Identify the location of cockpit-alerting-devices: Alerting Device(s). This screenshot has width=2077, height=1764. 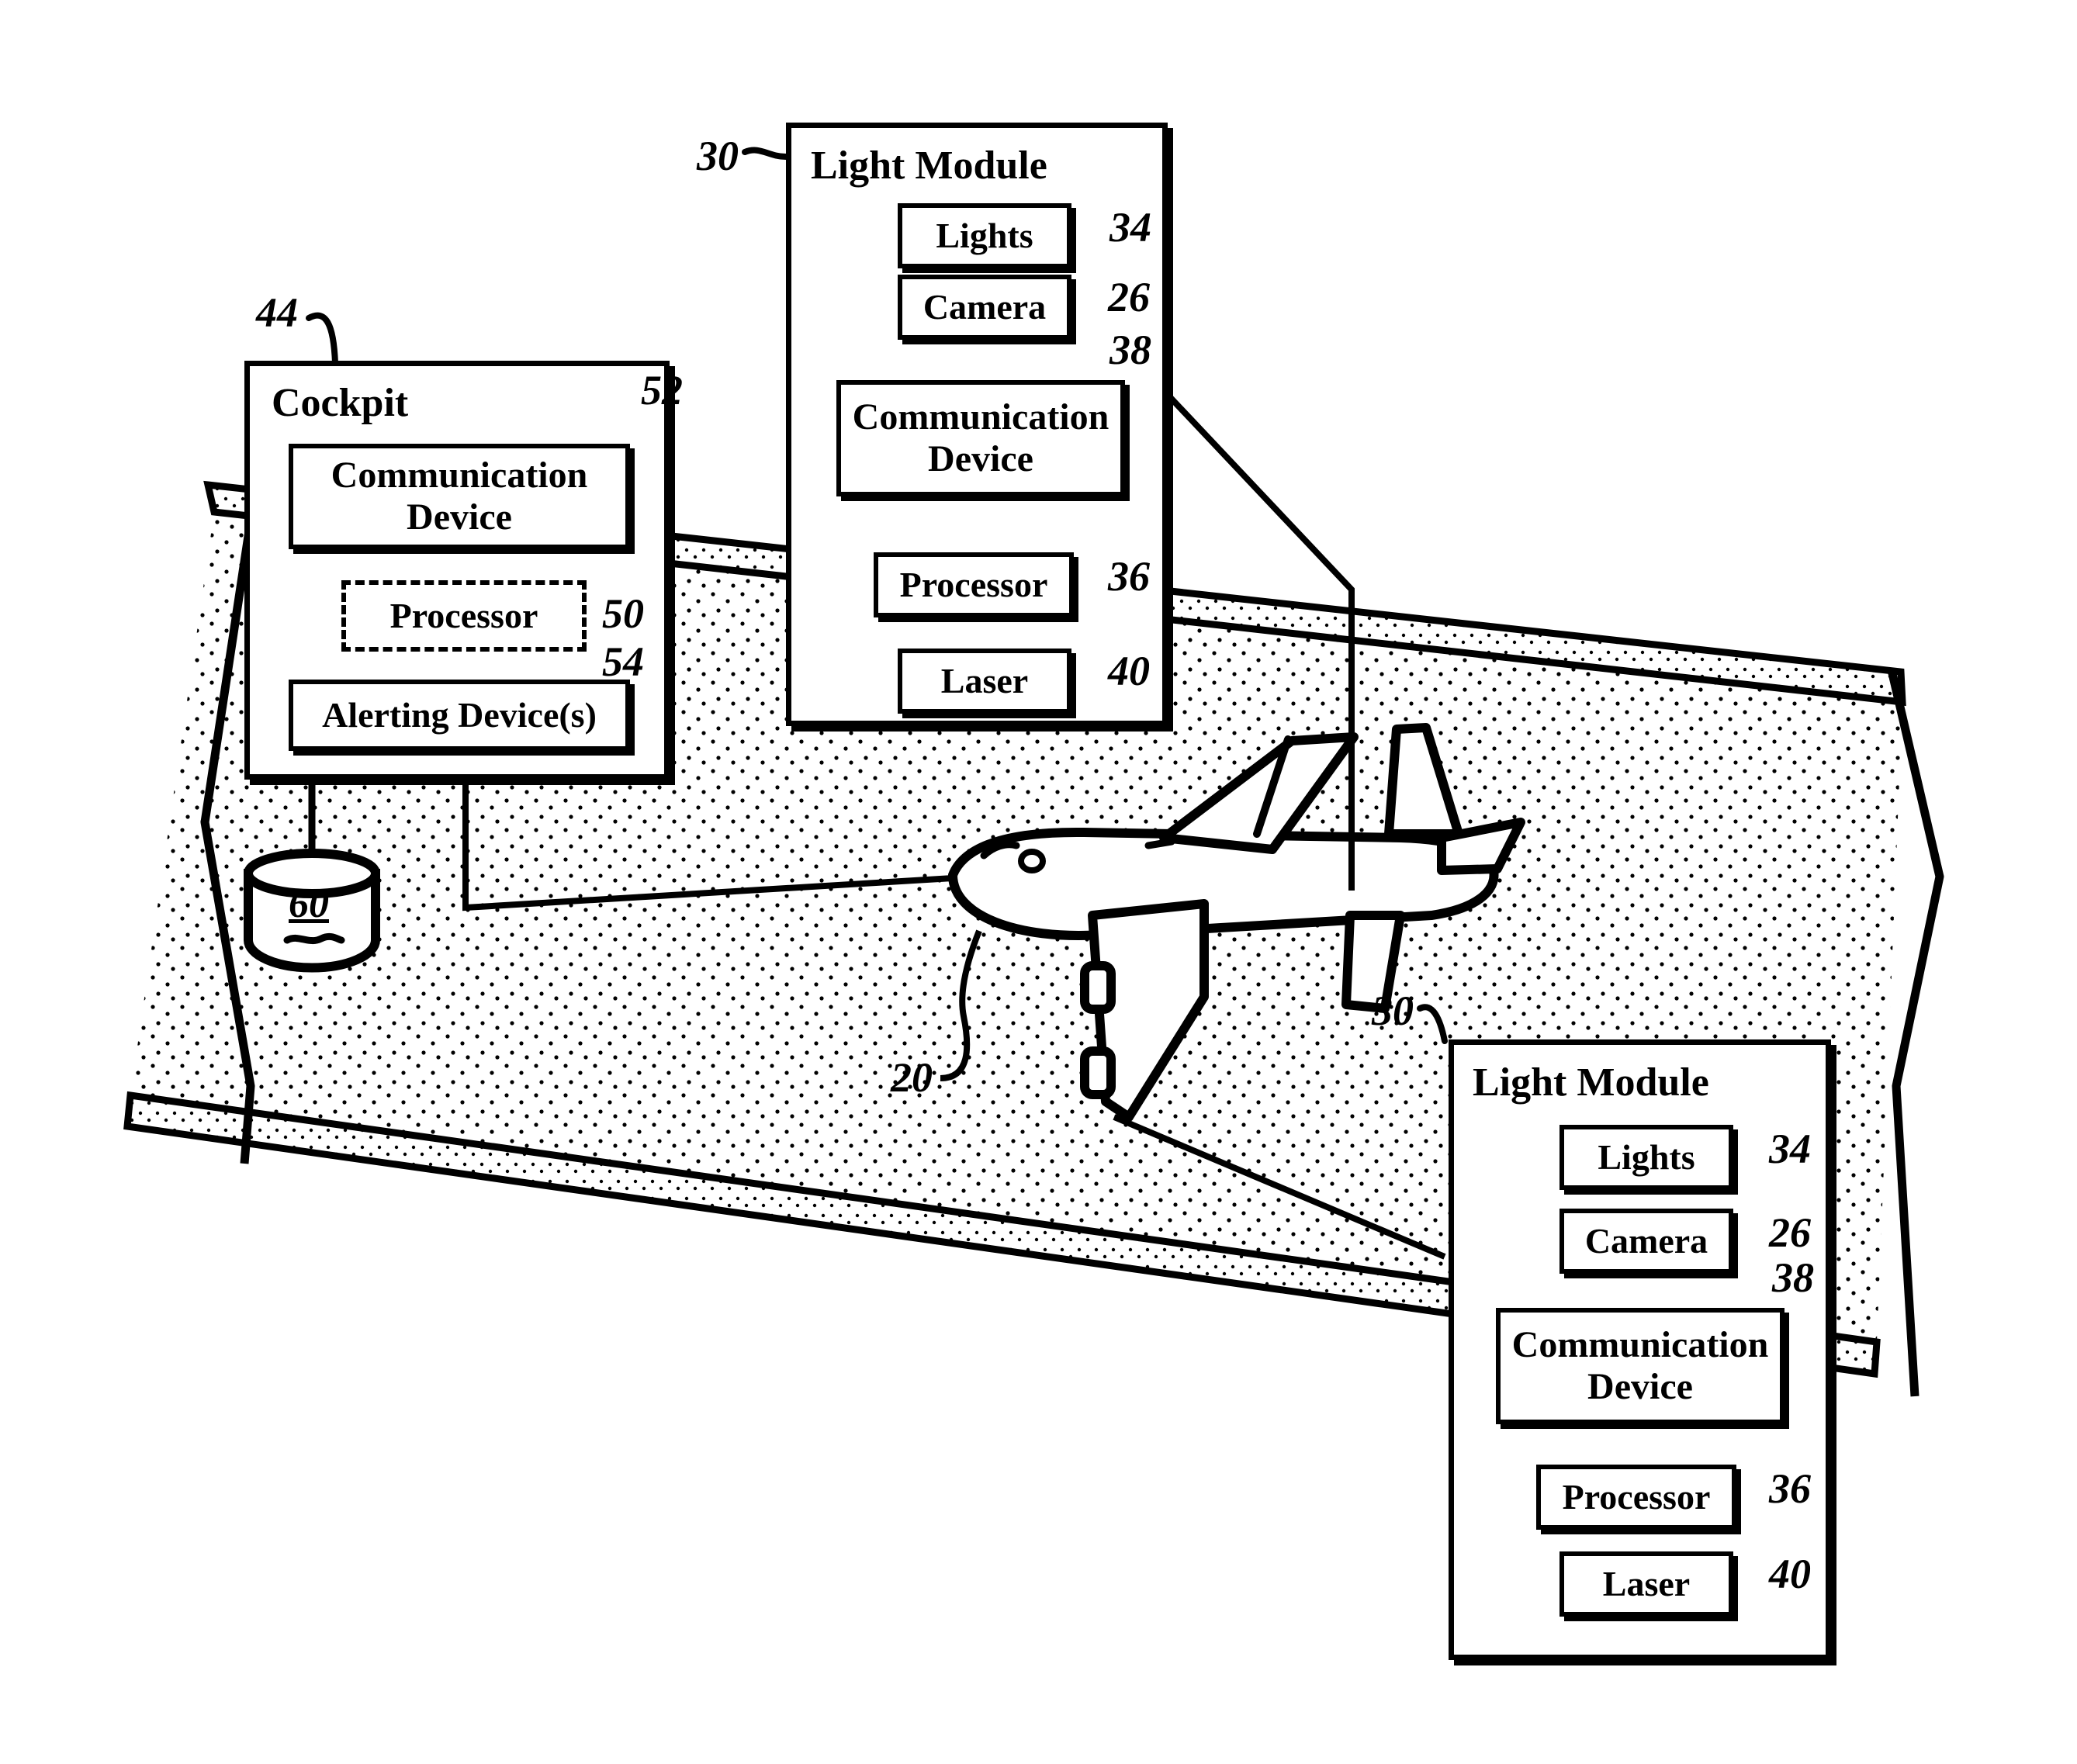
(459, 715).